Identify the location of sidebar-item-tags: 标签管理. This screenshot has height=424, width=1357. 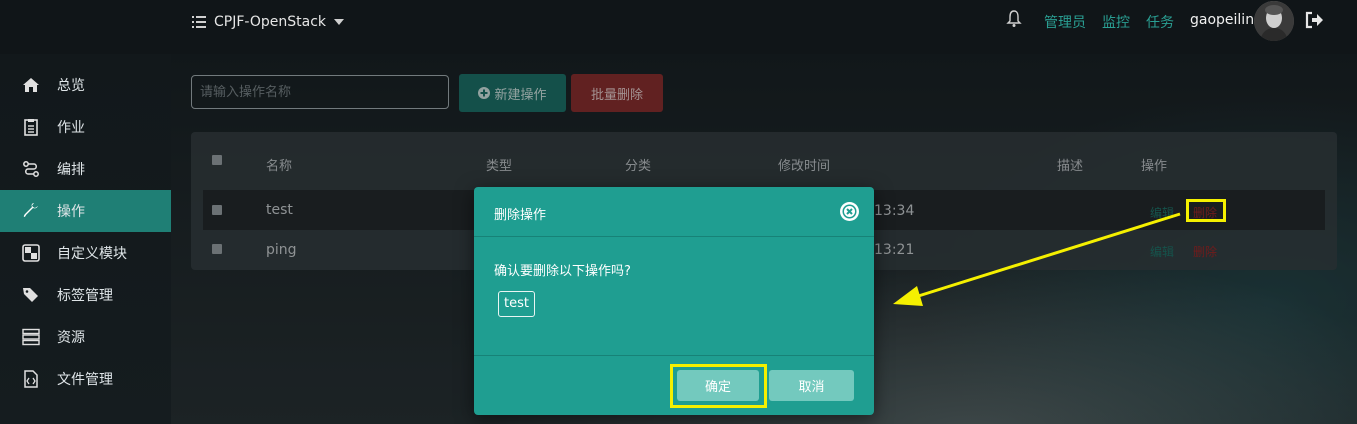
(85, 295).